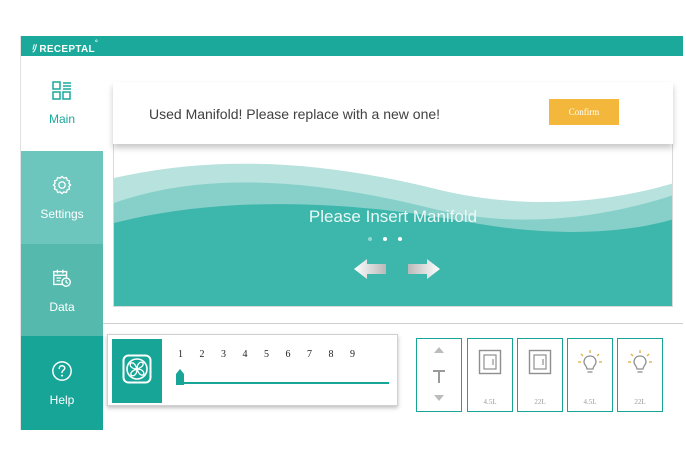 This screenshot has height=475, width=686. I want to click on carousel-dots, so click(385, 239).